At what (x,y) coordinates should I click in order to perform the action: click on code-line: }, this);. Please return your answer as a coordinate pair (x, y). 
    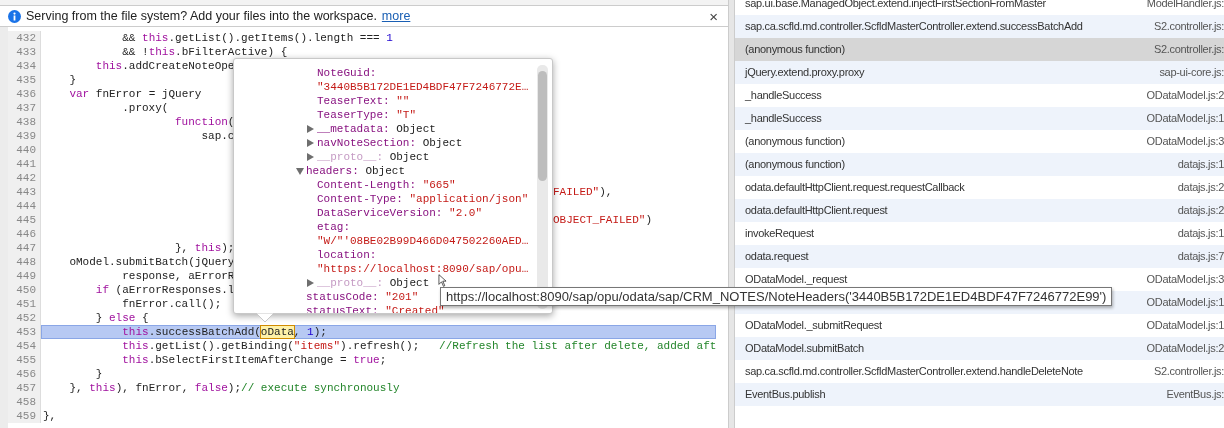
    Looking at the image, I should click on (204, 248).